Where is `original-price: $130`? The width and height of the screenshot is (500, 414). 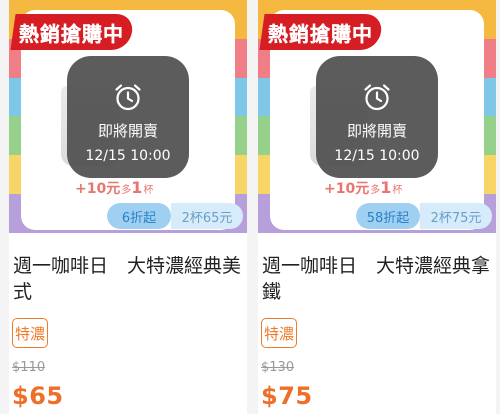
original-price: $130 is located at coordinates (278, 367).